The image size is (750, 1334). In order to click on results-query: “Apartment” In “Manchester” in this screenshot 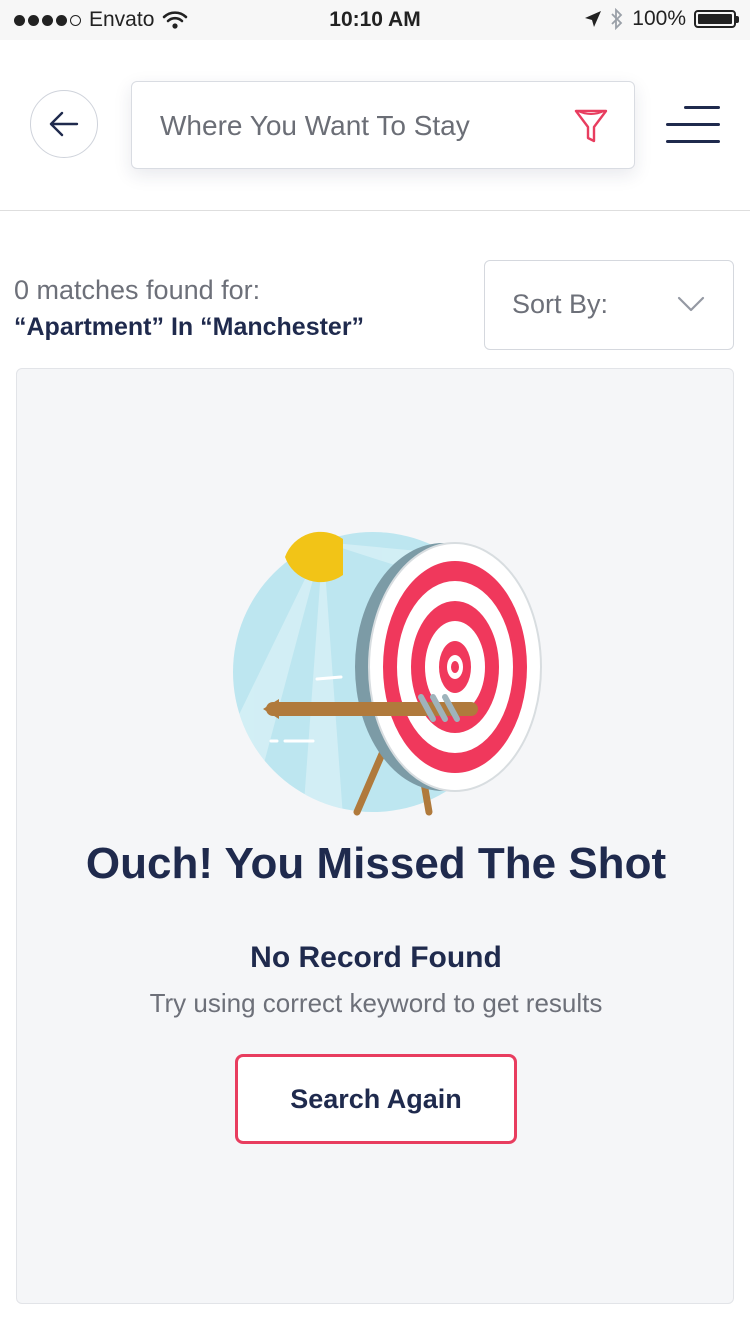, I will do `click(189, 327)`.